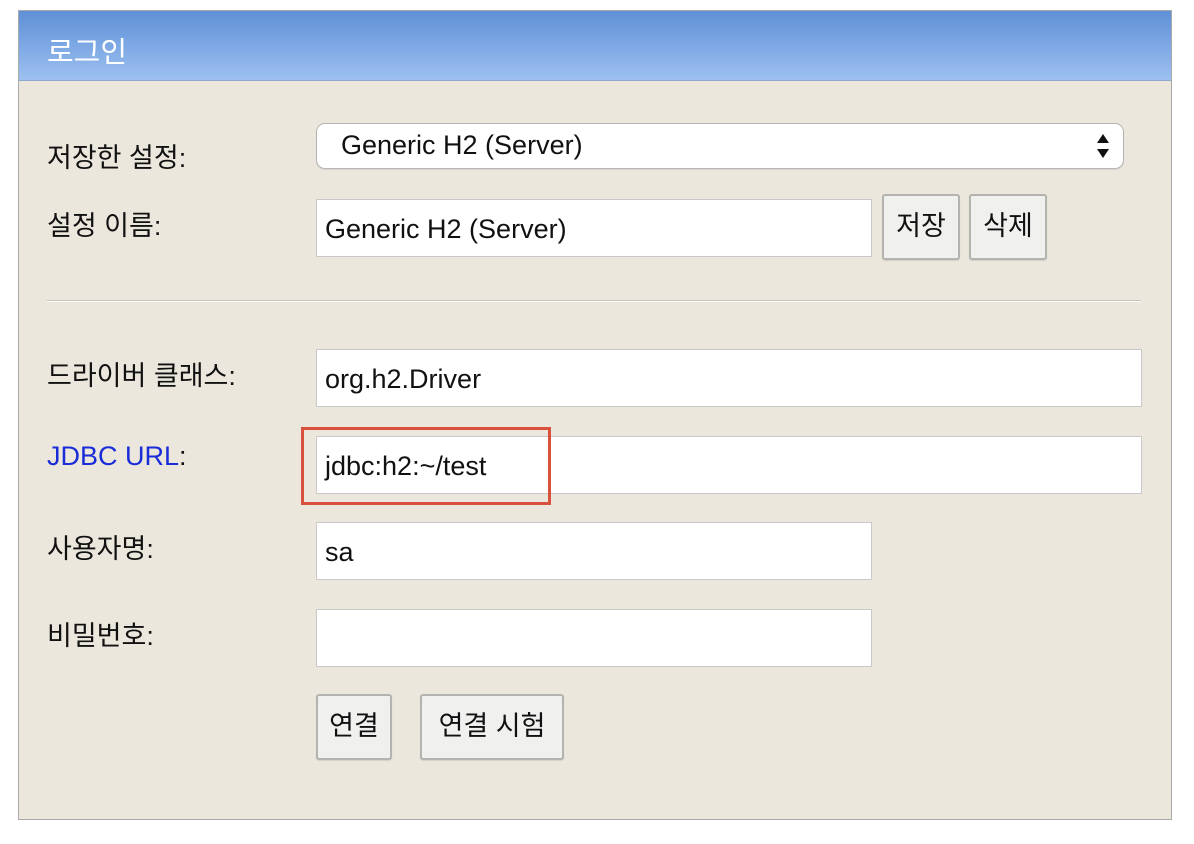  Describe the element at coordinates (729, 378) in the screenshot. I see `driver-class-input: org.h2.Driver` at that location.